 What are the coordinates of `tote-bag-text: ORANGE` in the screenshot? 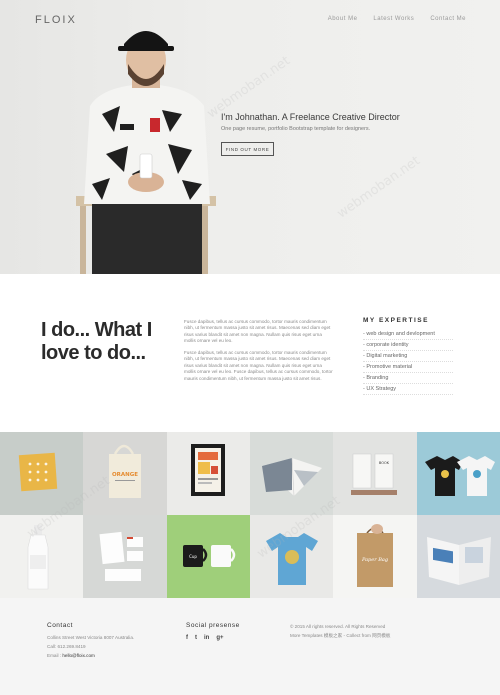 It's located at (125, 475).